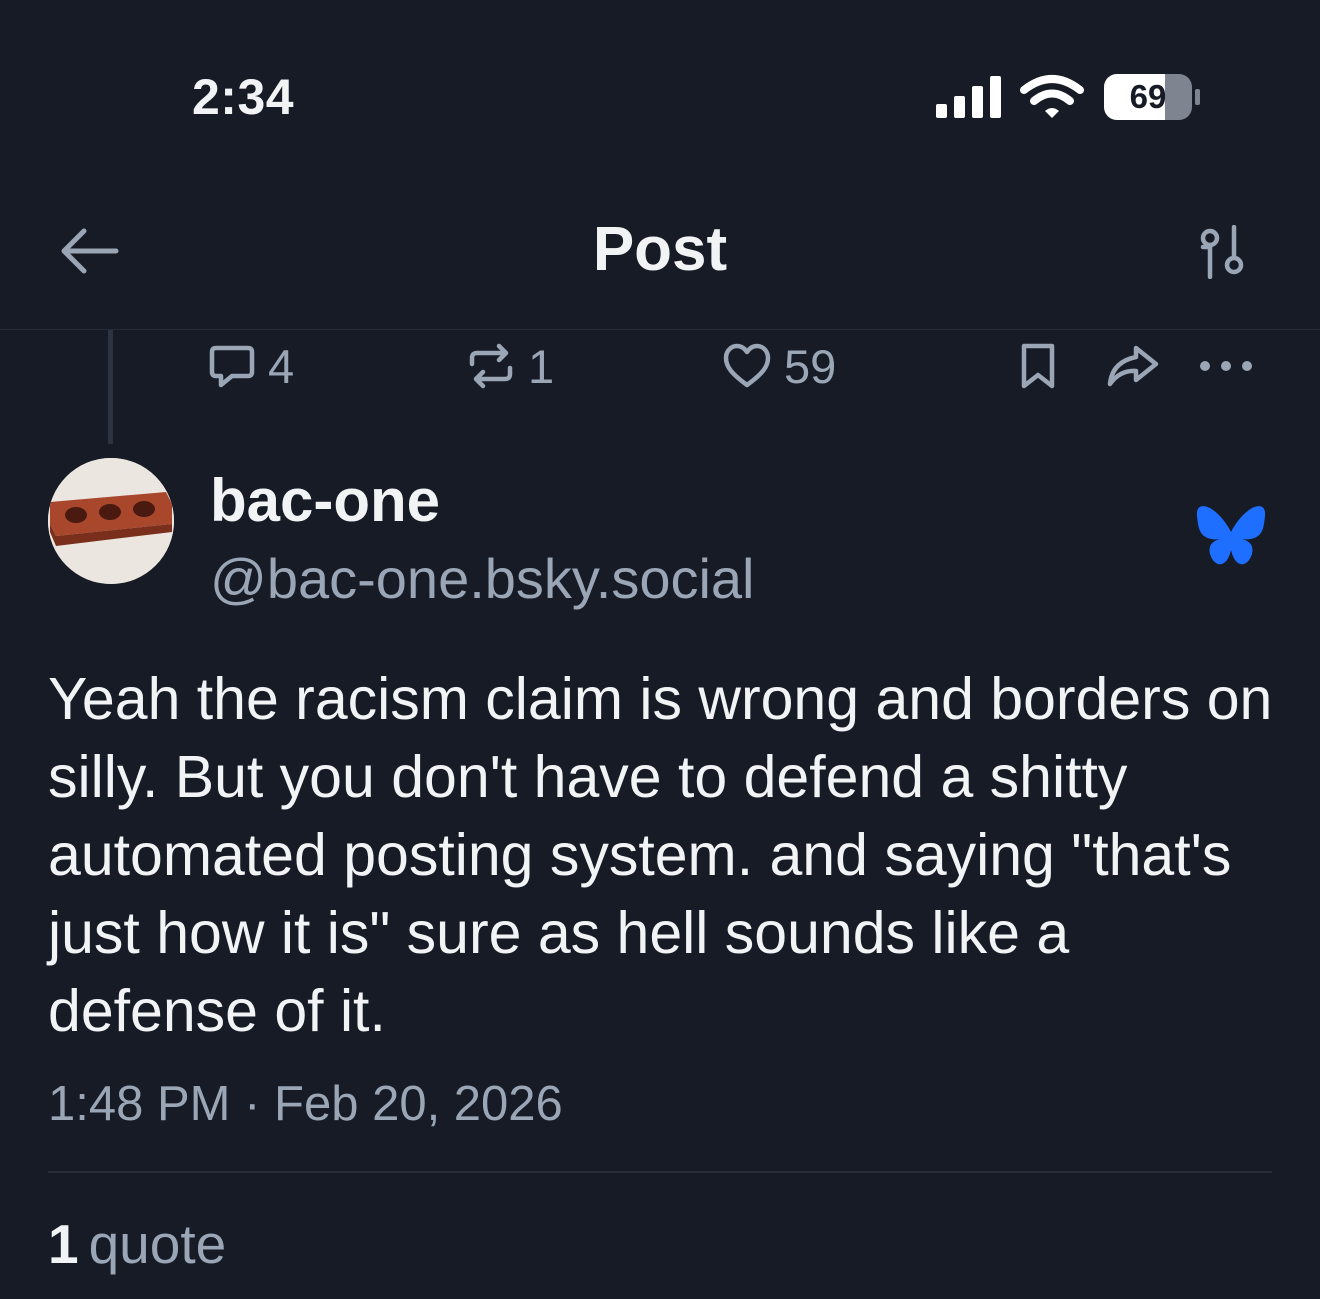 The width and height of the screenshot is (1320, 1299). Describe the element at coordinates (779, 366) in the screenshot. I see `like-button: 59` at that location.